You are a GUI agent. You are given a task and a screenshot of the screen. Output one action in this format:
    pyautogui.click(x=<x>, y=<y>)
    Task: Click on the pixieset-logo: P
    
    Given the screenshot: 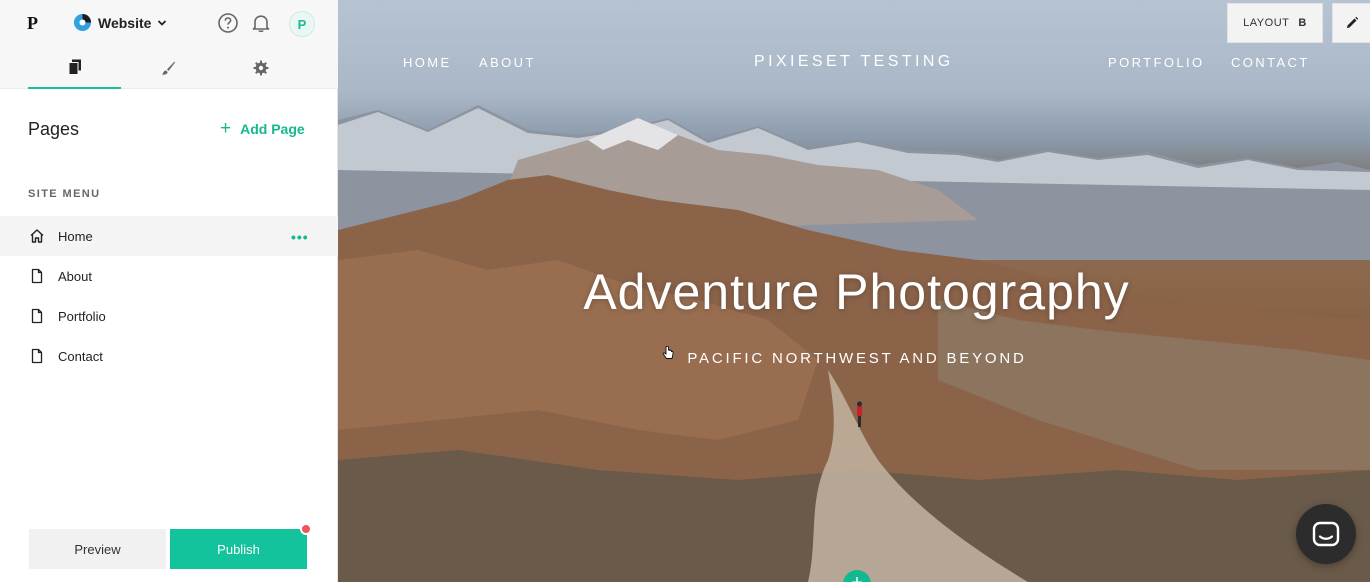 What is the action you would take?
    pyautogui.click(x=32, y=23)
    